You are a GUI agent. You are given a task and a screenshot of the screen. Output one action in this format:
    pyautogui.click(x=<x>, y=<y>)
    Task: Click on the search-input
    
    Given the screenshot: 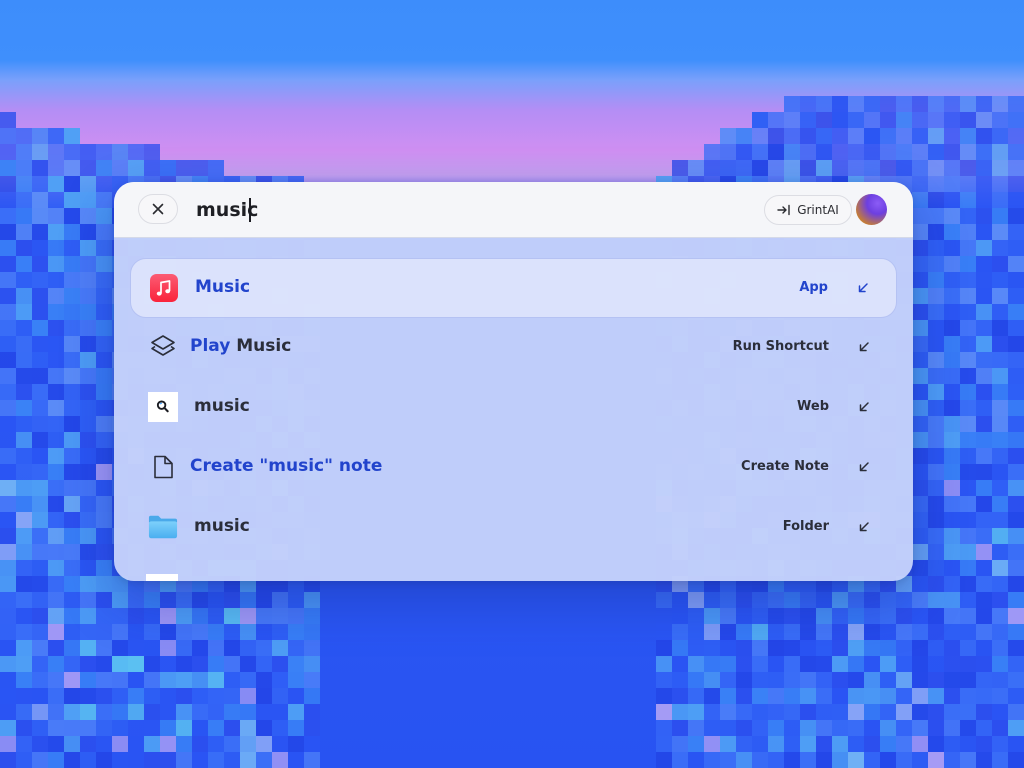 What is the action you would take?
    pyautogui.click(x=406, y=210)
    